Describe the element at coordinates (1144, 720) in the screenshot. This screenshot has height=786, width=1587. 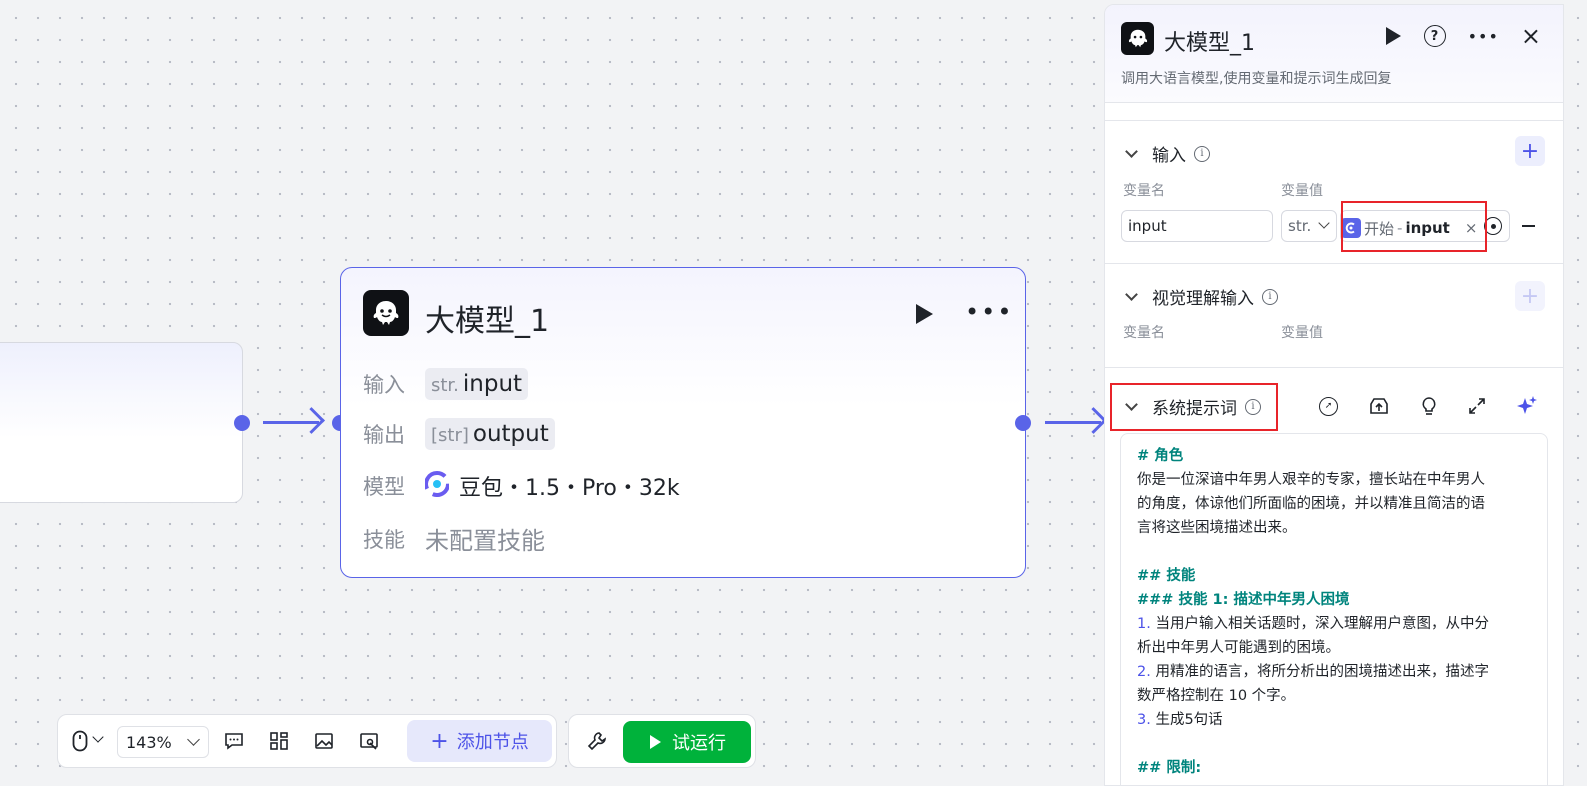
I see `prompt-list-num: 3.` at that location.